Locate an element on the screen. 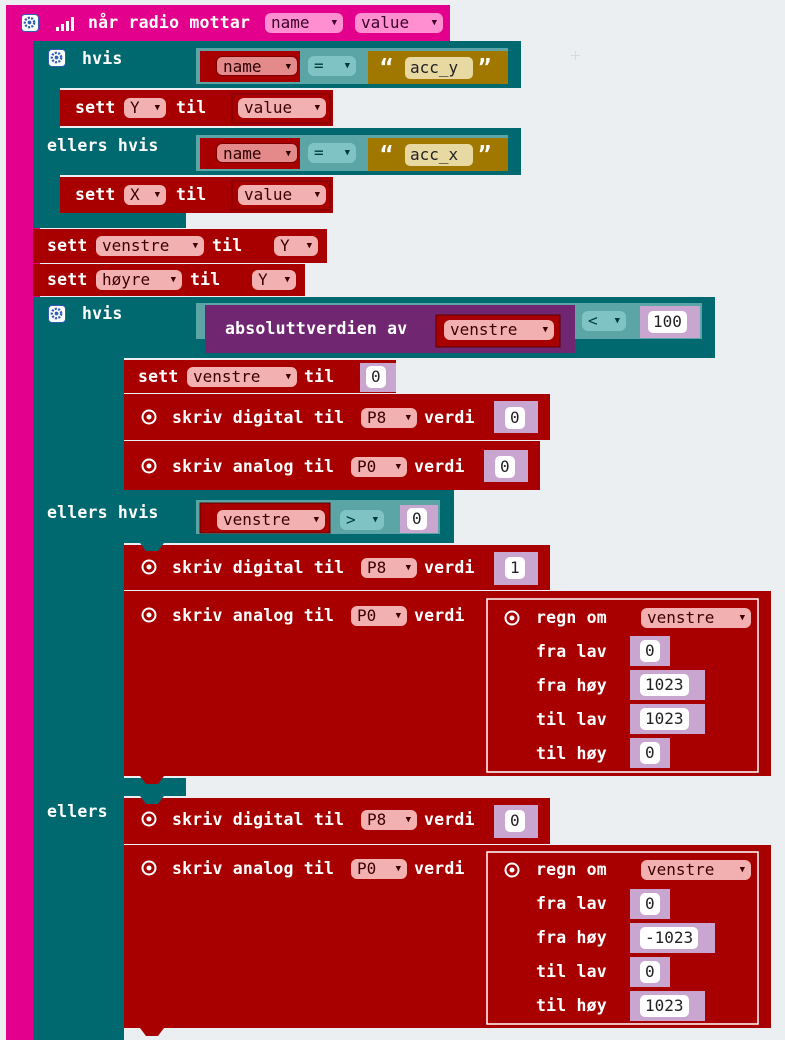 The image size is (785, 1040). set-venstre-var-dropdown: venstre ▼ is located at coordinates (150, 246).